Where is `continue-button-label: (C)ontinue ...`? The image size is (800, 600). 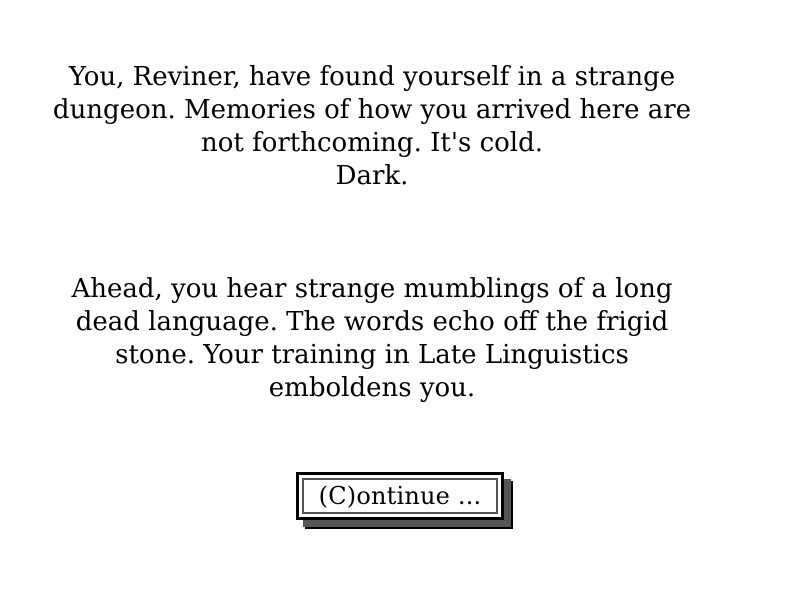 continue-button-label: (C)ontinue ... is located at coordinates (400, 496).